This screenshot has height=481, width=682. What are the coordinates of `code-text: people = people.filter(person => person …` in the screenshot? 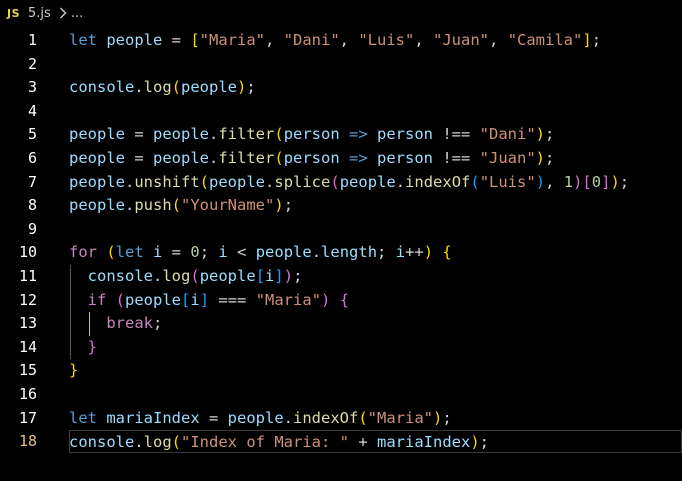 It's located at (375, 134).